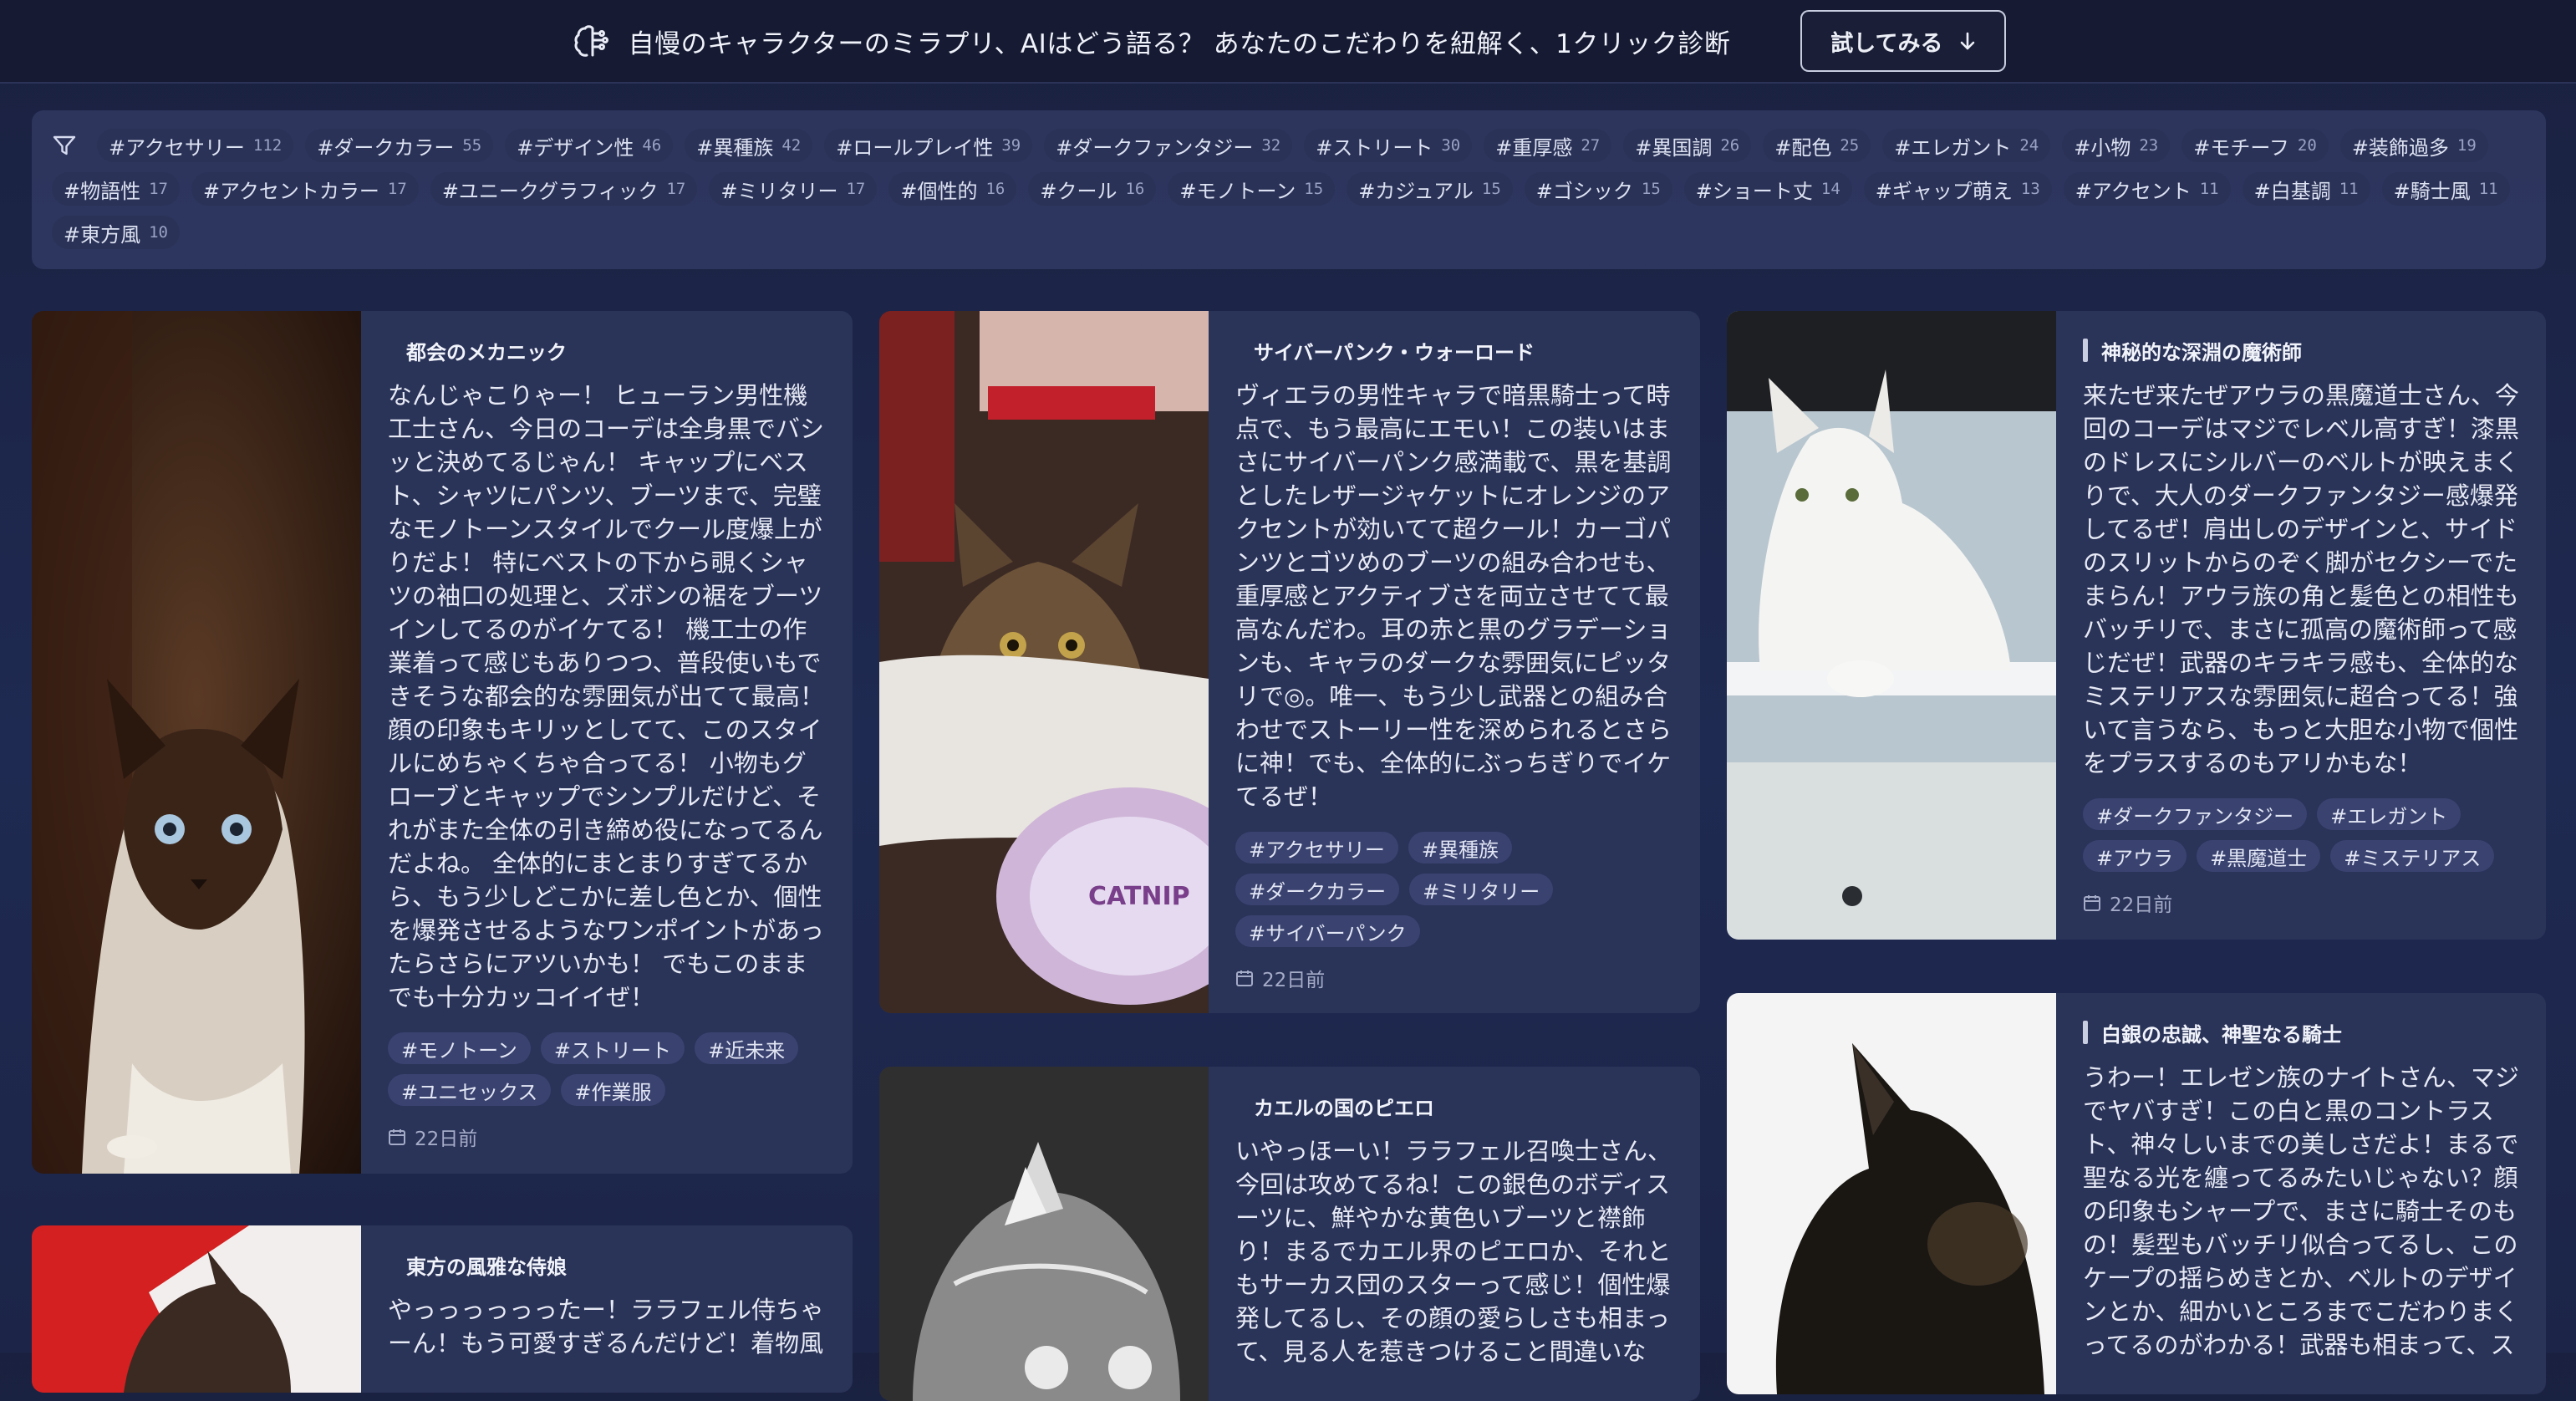  What do you see at coordinates (459, 1048) in the screenshot?
I see `post-tag: #モノトーン` at bounding box center [459, 1048].